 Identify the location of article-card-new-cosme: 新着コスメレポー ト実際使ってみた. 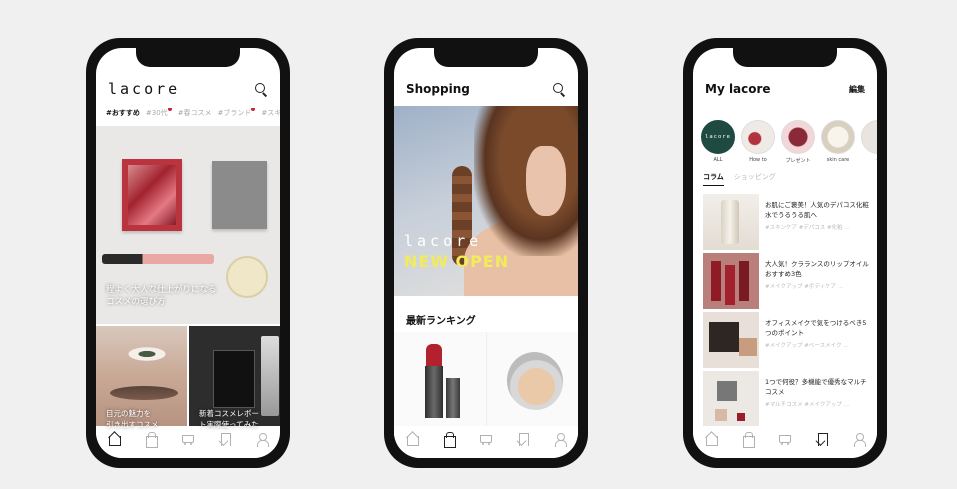
(234, 381).